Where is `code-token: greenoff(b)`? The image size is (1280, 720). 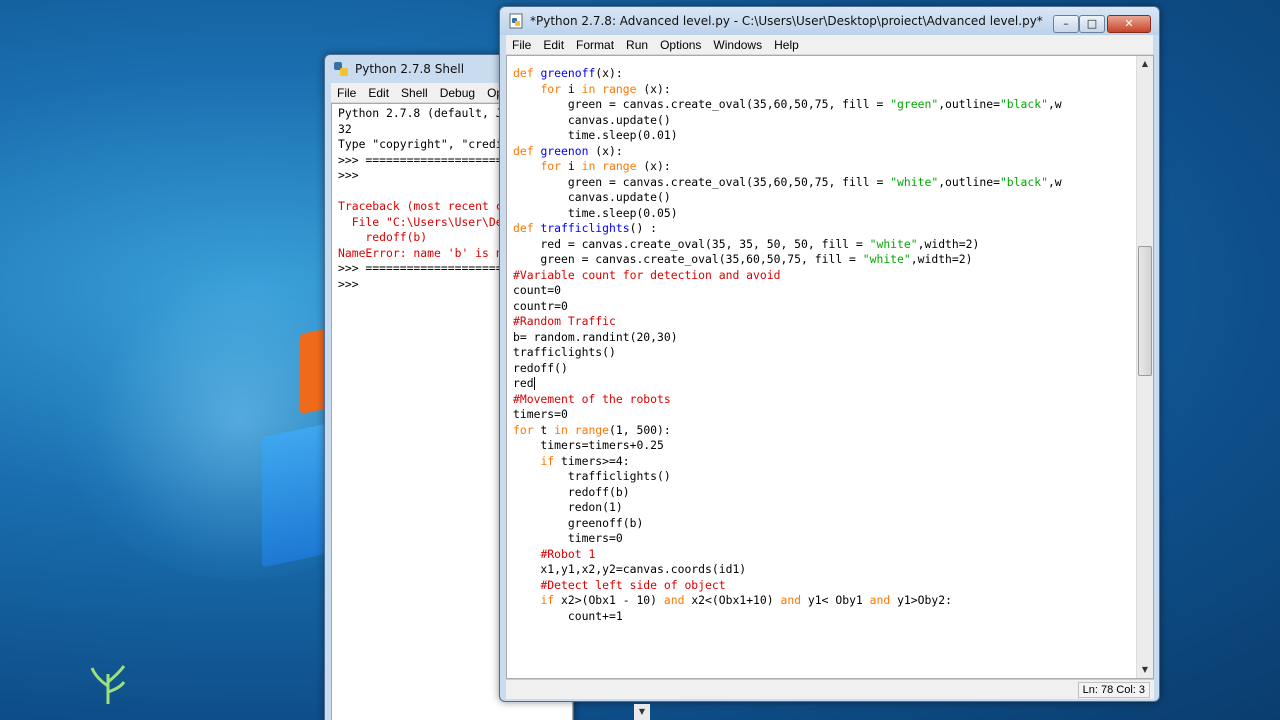 code-token: greenoff(b) is located at coordinates (578, 522).